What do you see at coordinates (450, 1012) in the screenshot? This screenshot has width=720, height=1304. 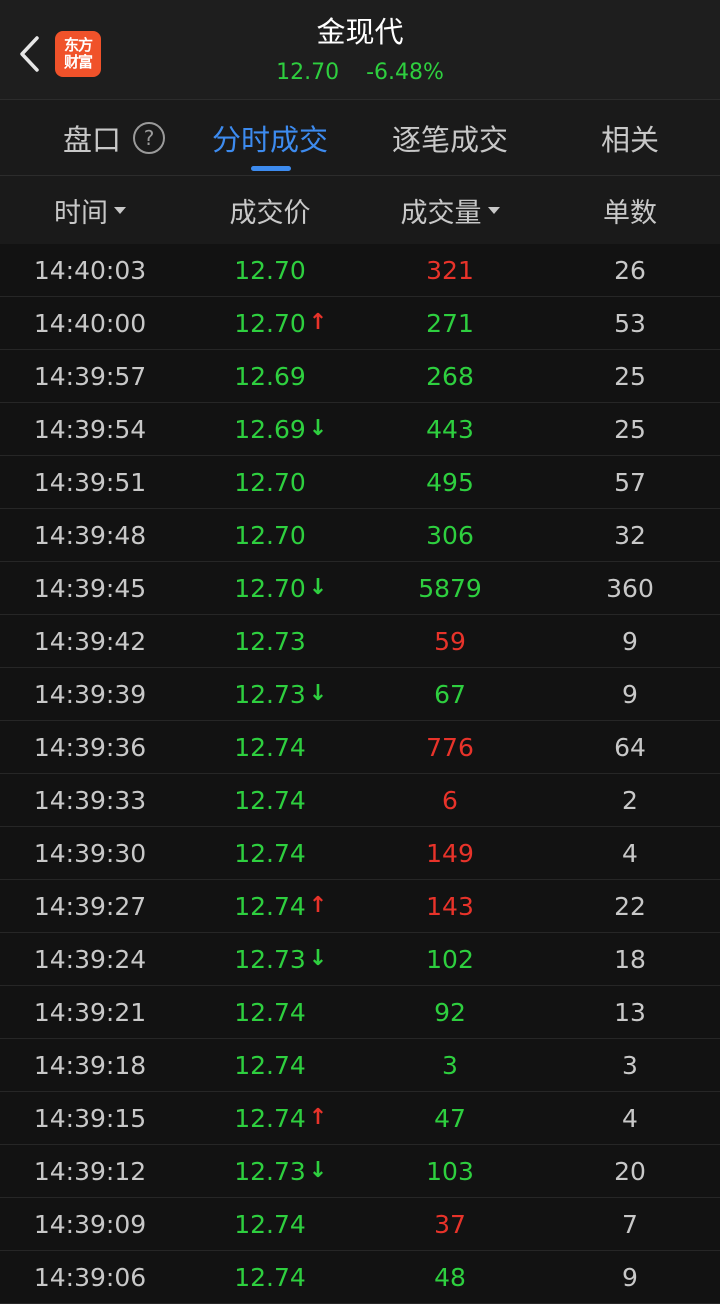 I see `trade-volume-text: 92` at bounding box center [450, 1012].